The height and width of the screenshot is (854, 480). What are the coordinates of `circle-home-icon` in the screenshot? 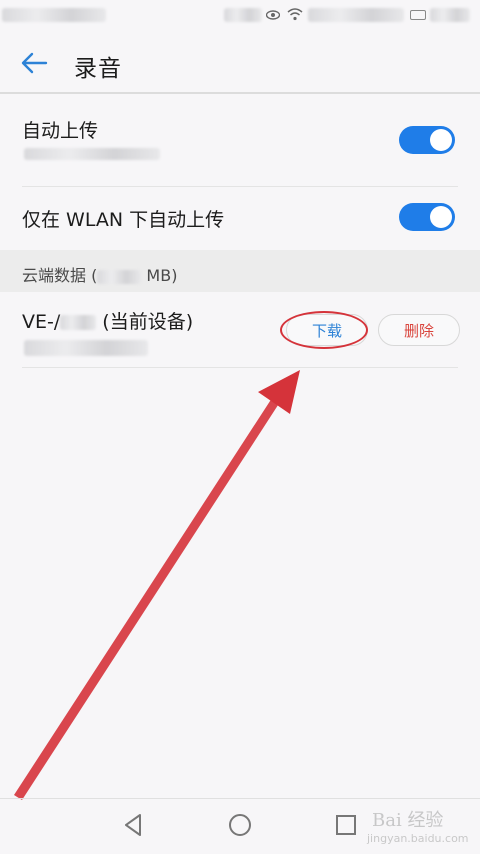 It's located at (240, 825).